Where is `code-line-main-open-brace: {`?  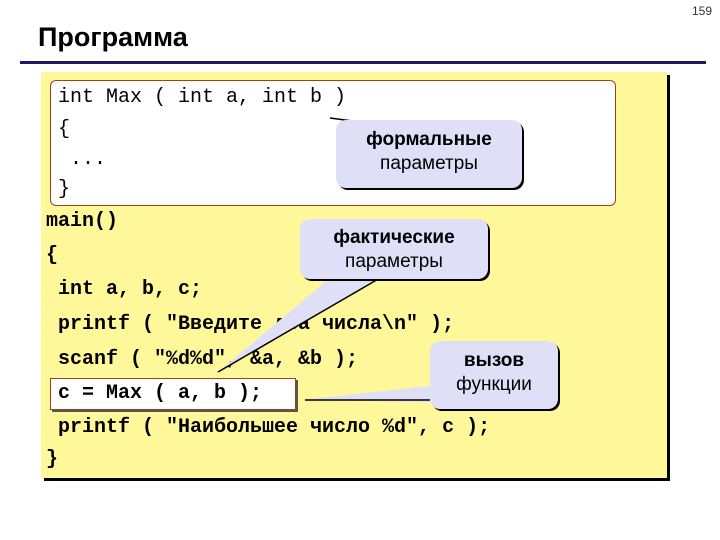
code-line-main-open-brace: { is located at coordinates (52, 255).